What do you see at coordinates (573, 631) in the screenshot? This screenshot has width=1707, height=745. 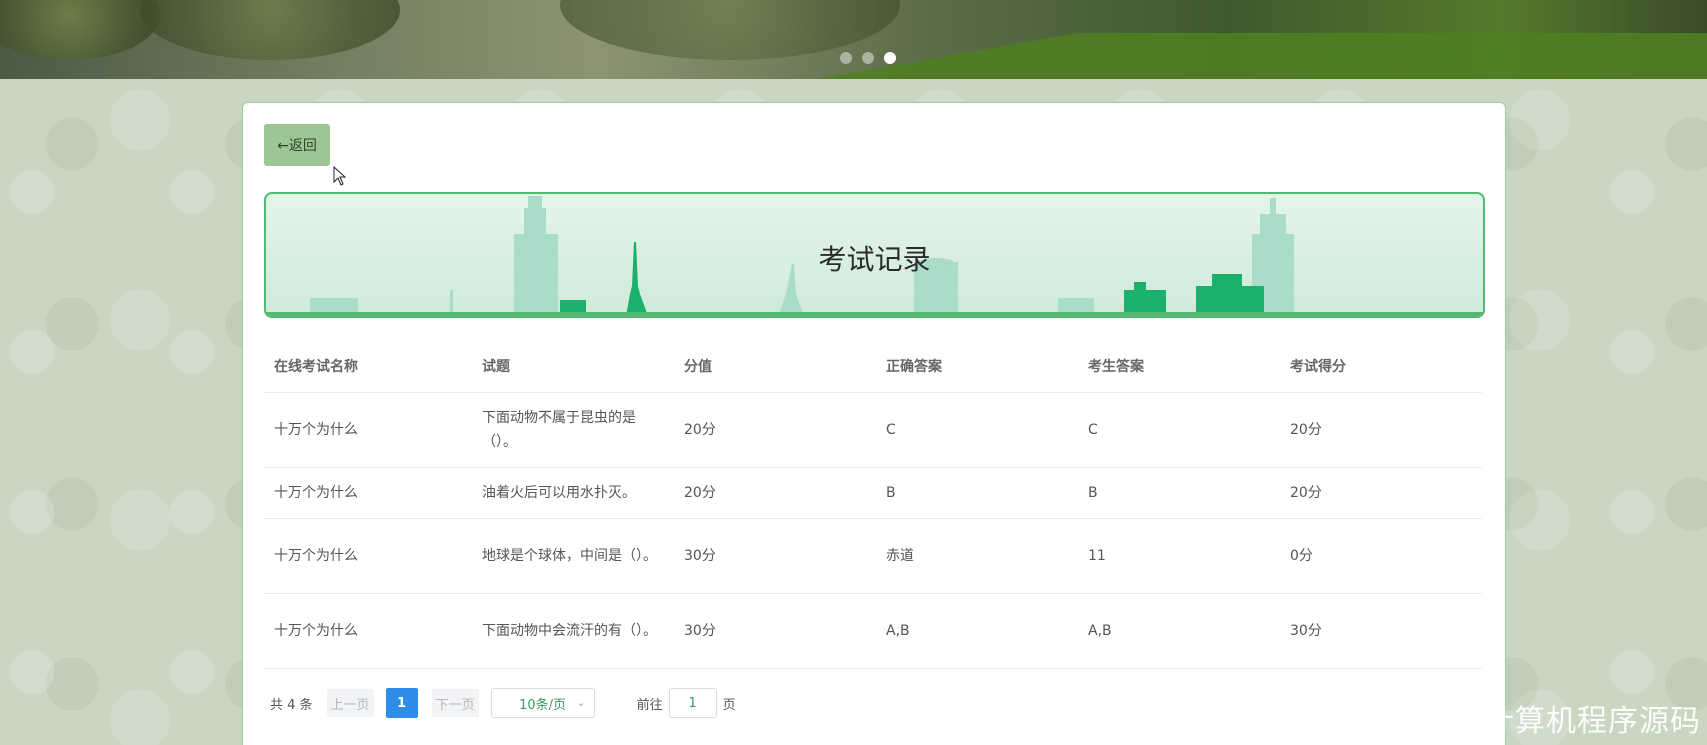 I see `cell-question: 下面动物中会流汗的有（）。` at bounding box center [573, 631].